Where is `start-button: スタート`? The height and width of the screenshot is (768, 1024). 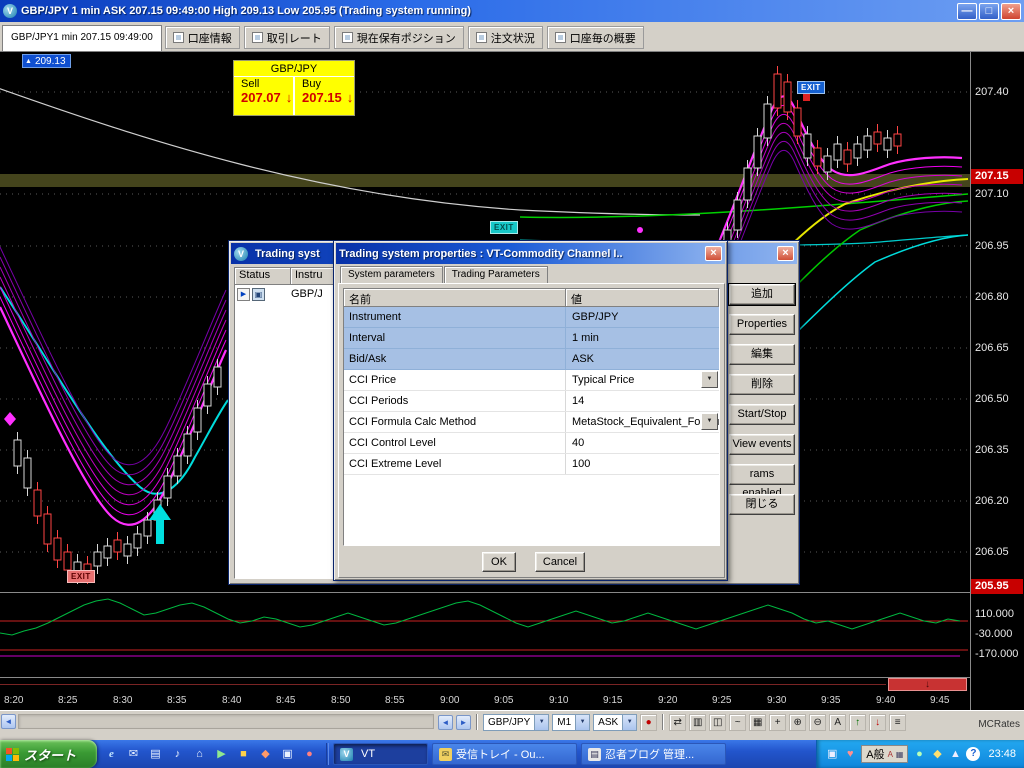 start-button: スタート is located at coordinates (48, 754).